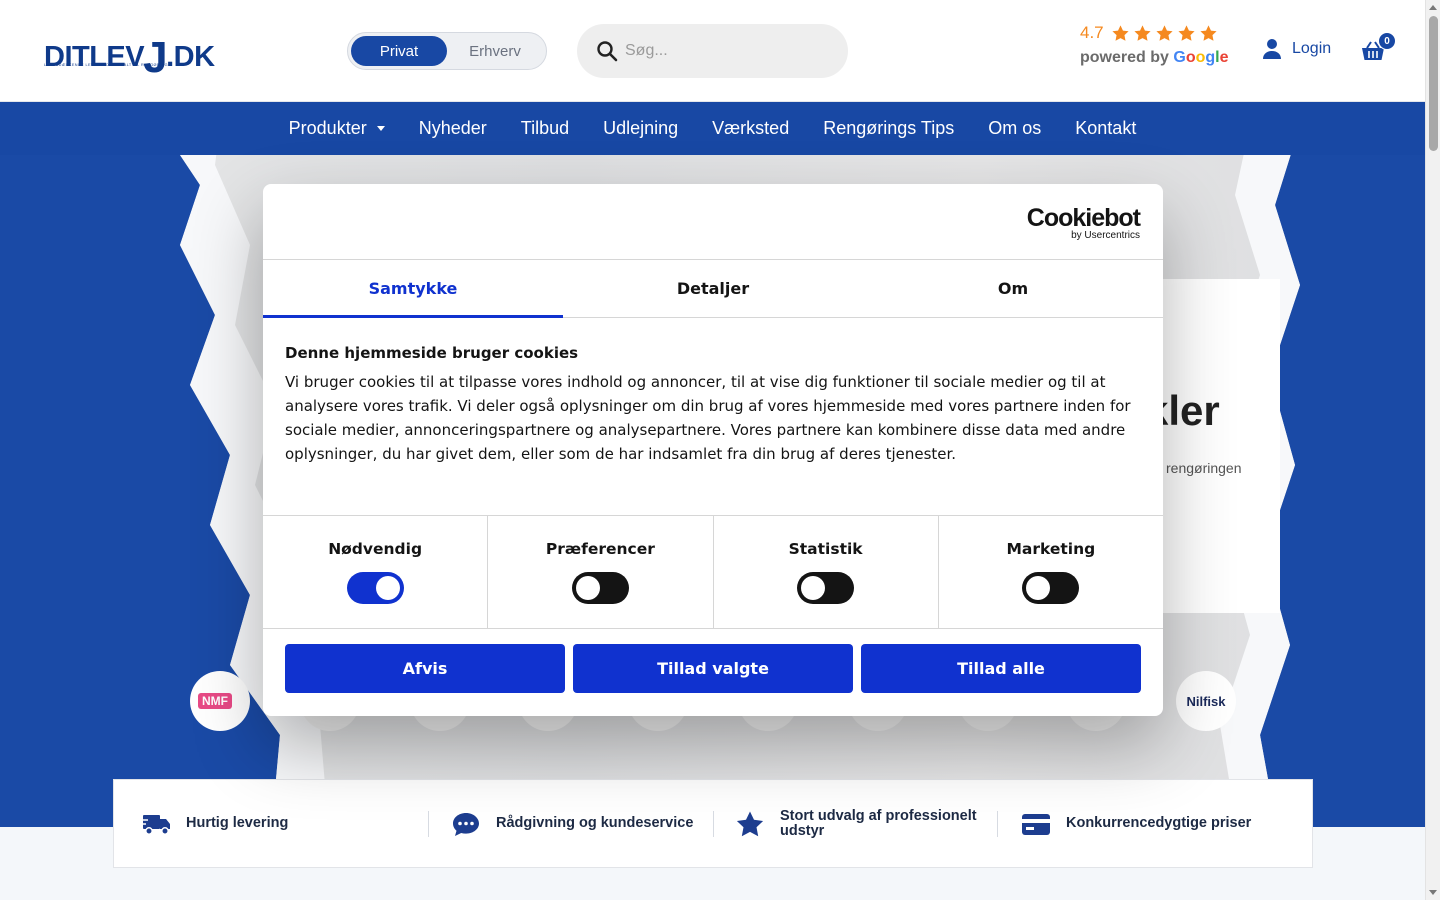 The image size is (1440, 900). Describe the element at coordinates (600, 549) in the screenshot. I see `category-label: Præferencer` at that location.